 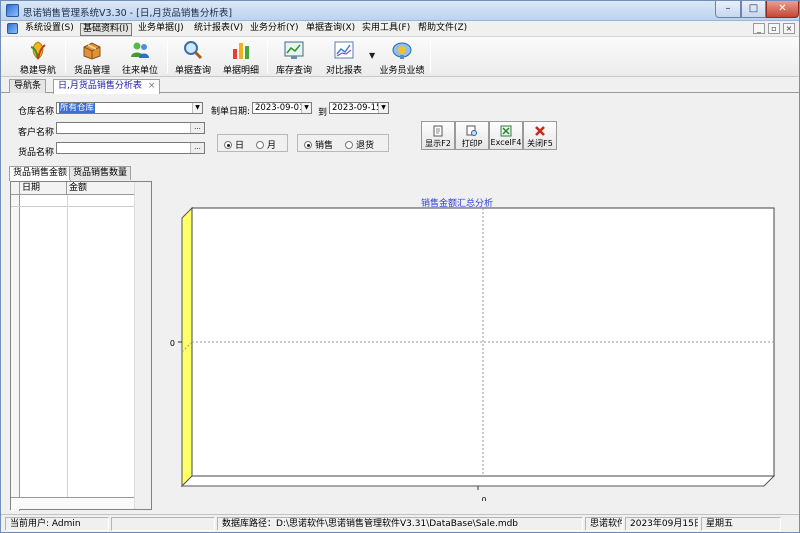 What do you see at coordinates (759, 28) in the screenshot?
I see `mdi-minimize-button: _` at bounding box center [759, 28].